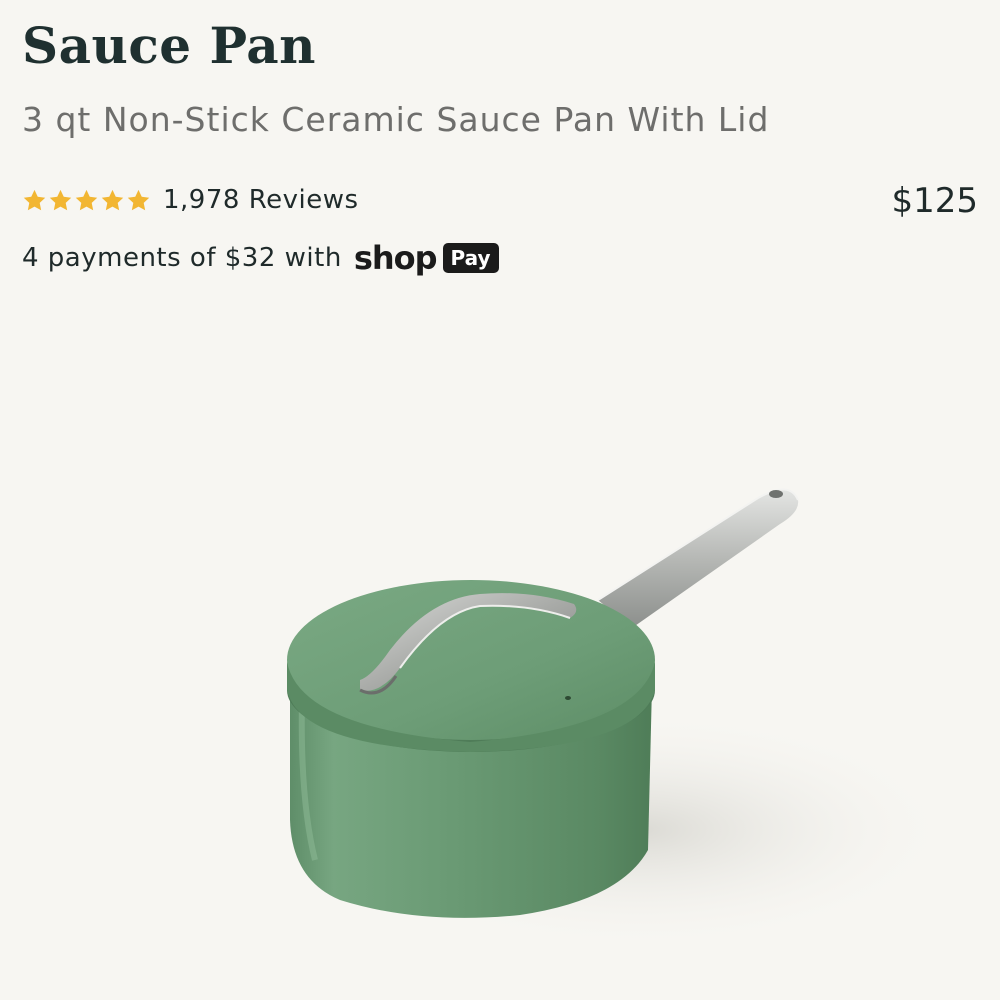 This screenshot has width=1000, height=1000. I want to click on star-rating, so click(86, 200).